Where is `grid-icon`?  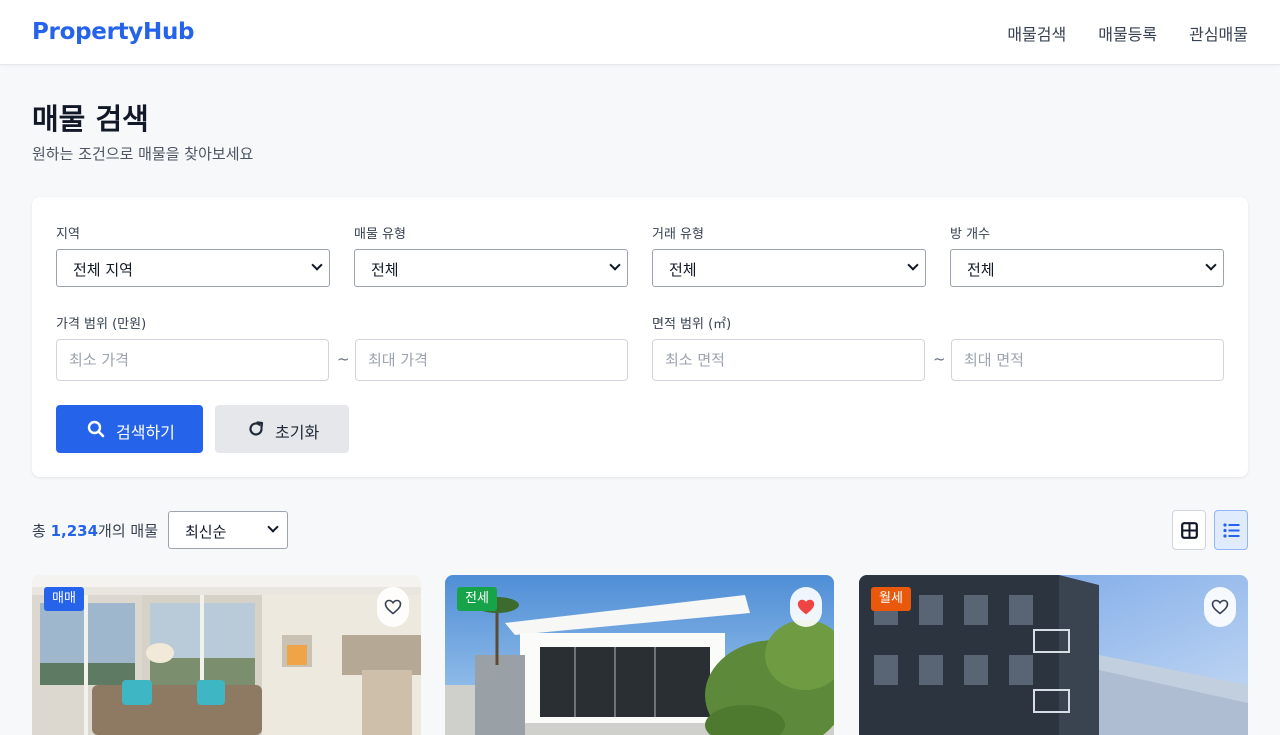
grid-icon is located at coordinates (1189, 530).